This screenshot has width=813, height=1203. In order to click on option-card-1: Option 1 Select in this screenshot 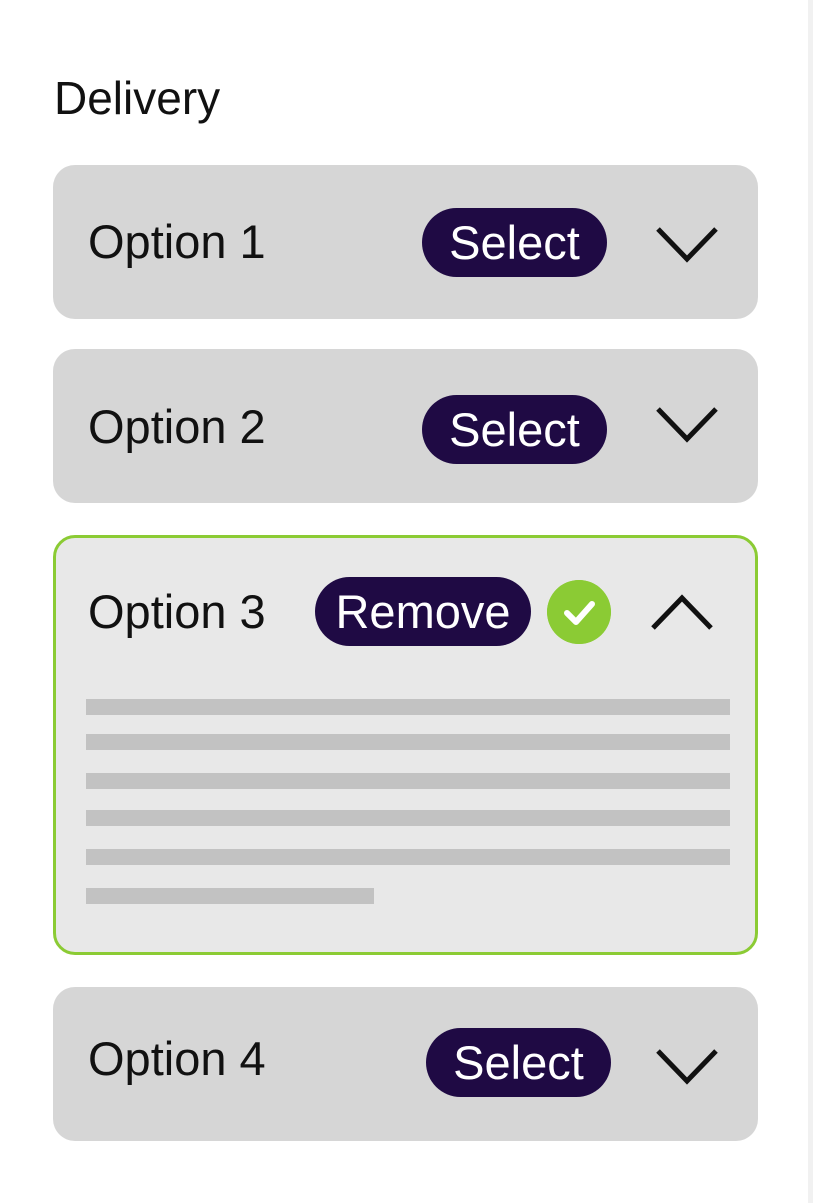, I will do `click(405, 242)`.